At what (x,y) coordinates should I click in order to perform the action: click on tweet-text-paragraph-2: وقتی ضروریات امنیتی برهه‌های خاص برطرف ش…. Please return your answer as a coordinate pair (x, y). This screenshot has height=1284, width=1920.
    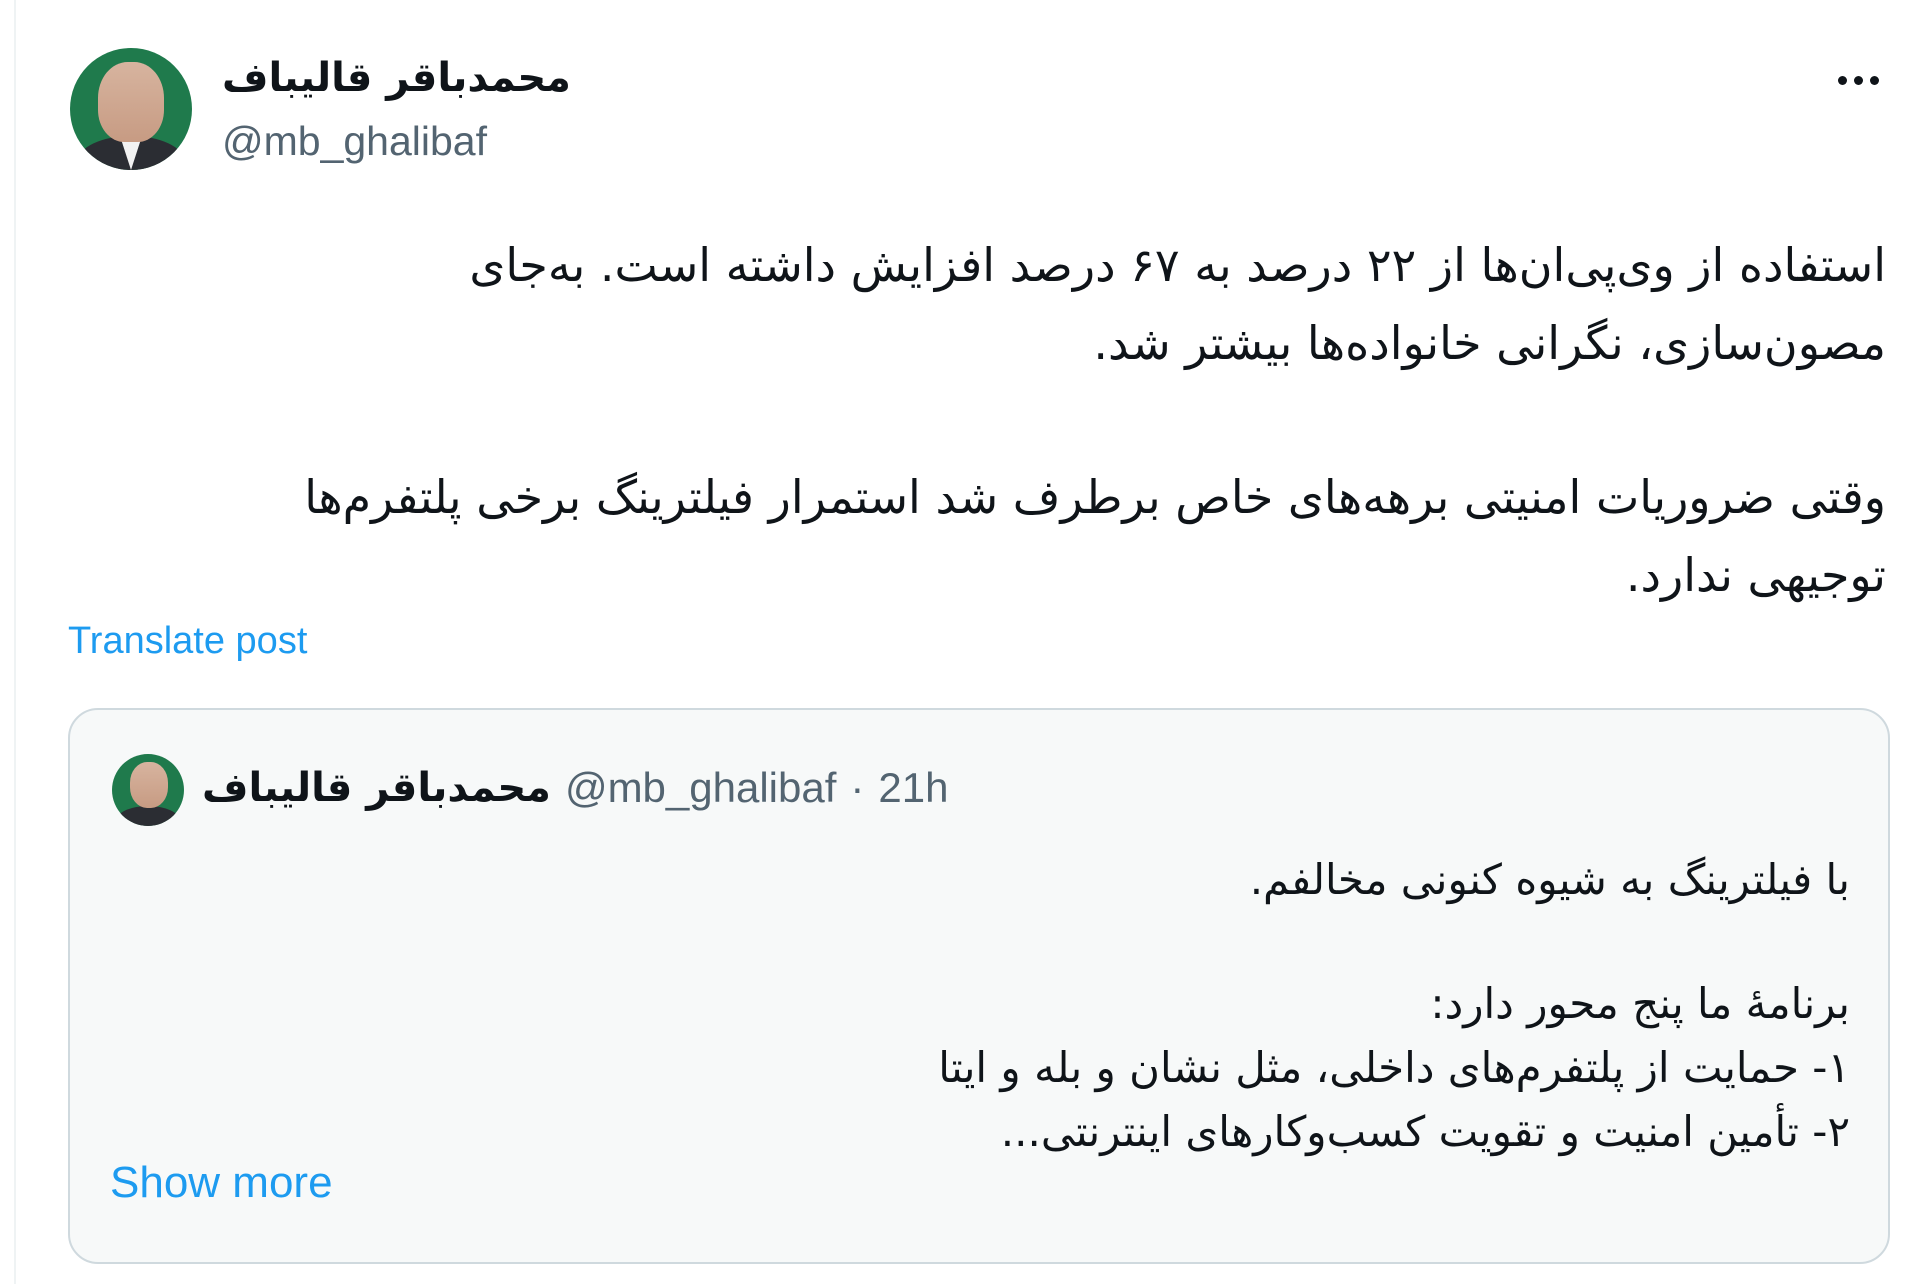
    Looking at the image, I should click on (983, 536).